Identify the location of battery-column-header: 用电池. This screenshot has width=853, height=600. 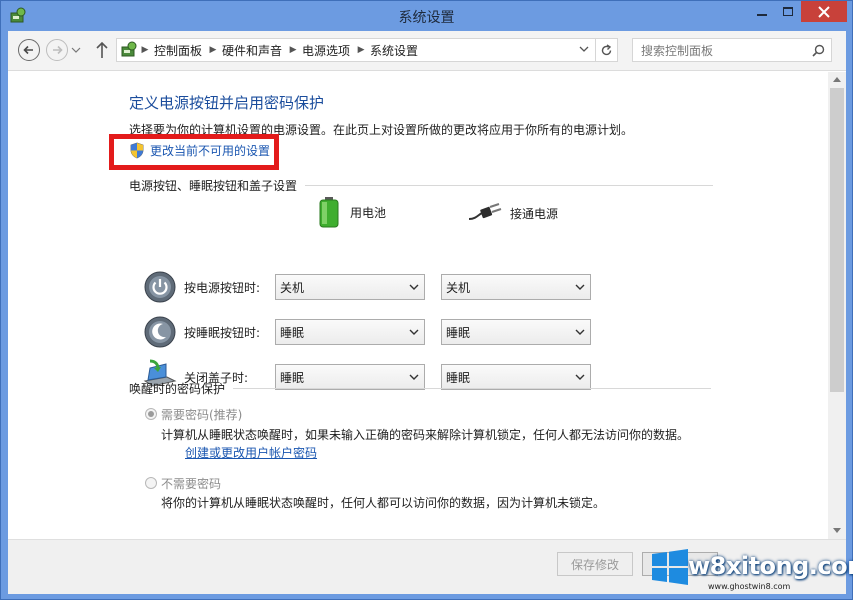
(352, 212).